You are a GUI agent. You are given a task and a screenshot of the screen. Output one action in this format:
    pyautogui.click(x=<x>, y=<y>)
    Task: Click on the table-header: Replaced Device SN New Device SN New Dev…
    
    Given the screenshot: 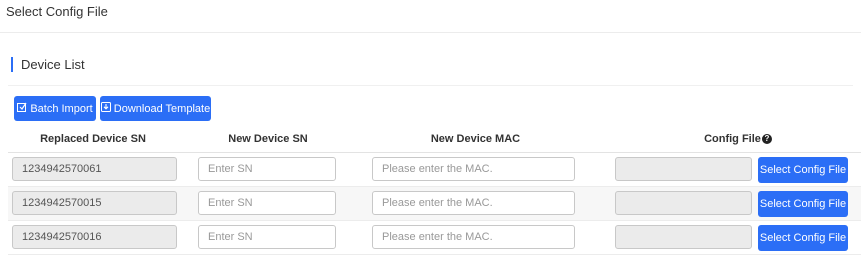 What is the action you would take?
    pyautogui.click(x=434, y=139)
    